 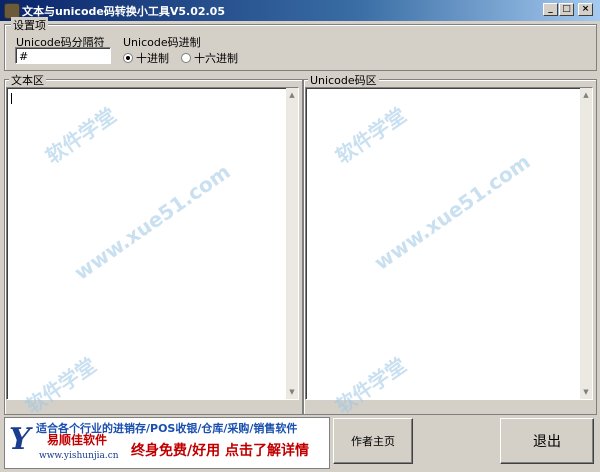 What do you see at coordinates (11, 98) in the screenshot?
I see `text-caret` at bounding box center [11, 98].